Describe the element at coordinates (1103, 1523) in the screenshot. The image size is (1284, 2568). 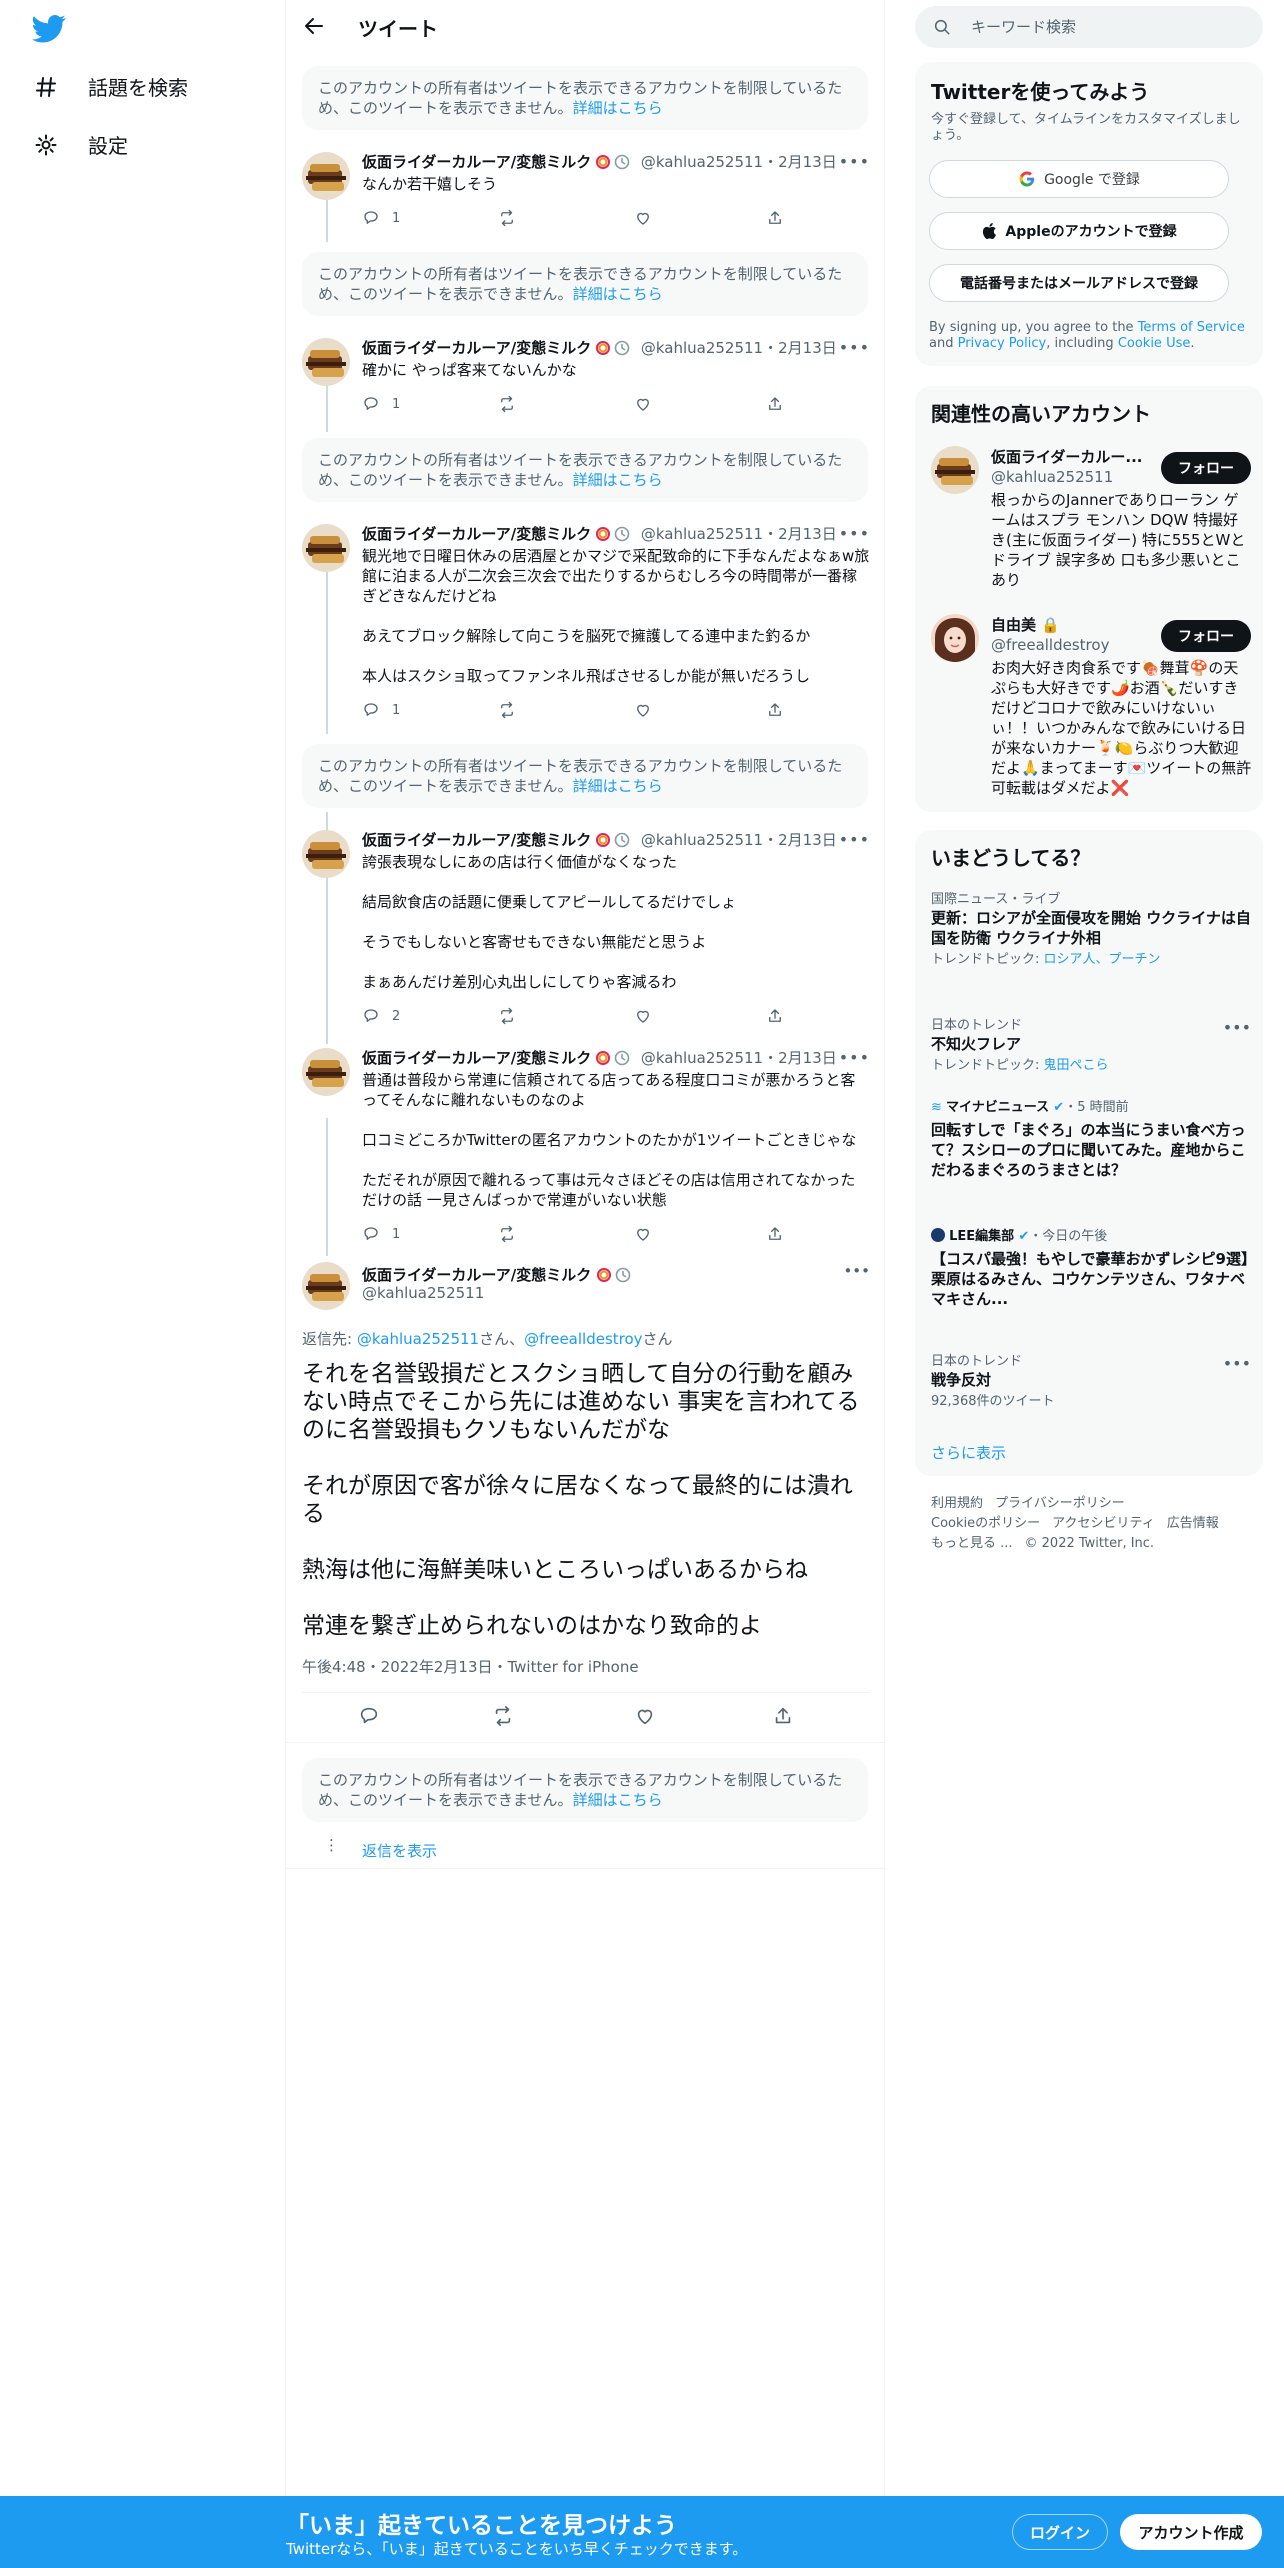
I see `footer-link: アクセシビリティ` at that location.